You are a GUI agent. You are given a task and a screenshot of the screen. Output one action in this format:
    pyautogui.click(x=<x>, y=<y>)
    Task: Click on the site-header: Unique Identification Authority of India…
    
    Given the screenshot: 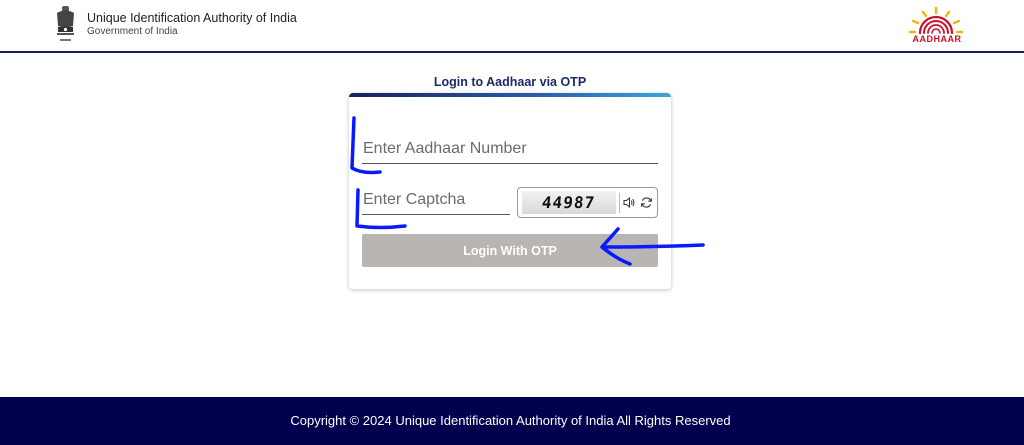 What is the action you would take?
    pyautogui.click(x=512, y=26)
    